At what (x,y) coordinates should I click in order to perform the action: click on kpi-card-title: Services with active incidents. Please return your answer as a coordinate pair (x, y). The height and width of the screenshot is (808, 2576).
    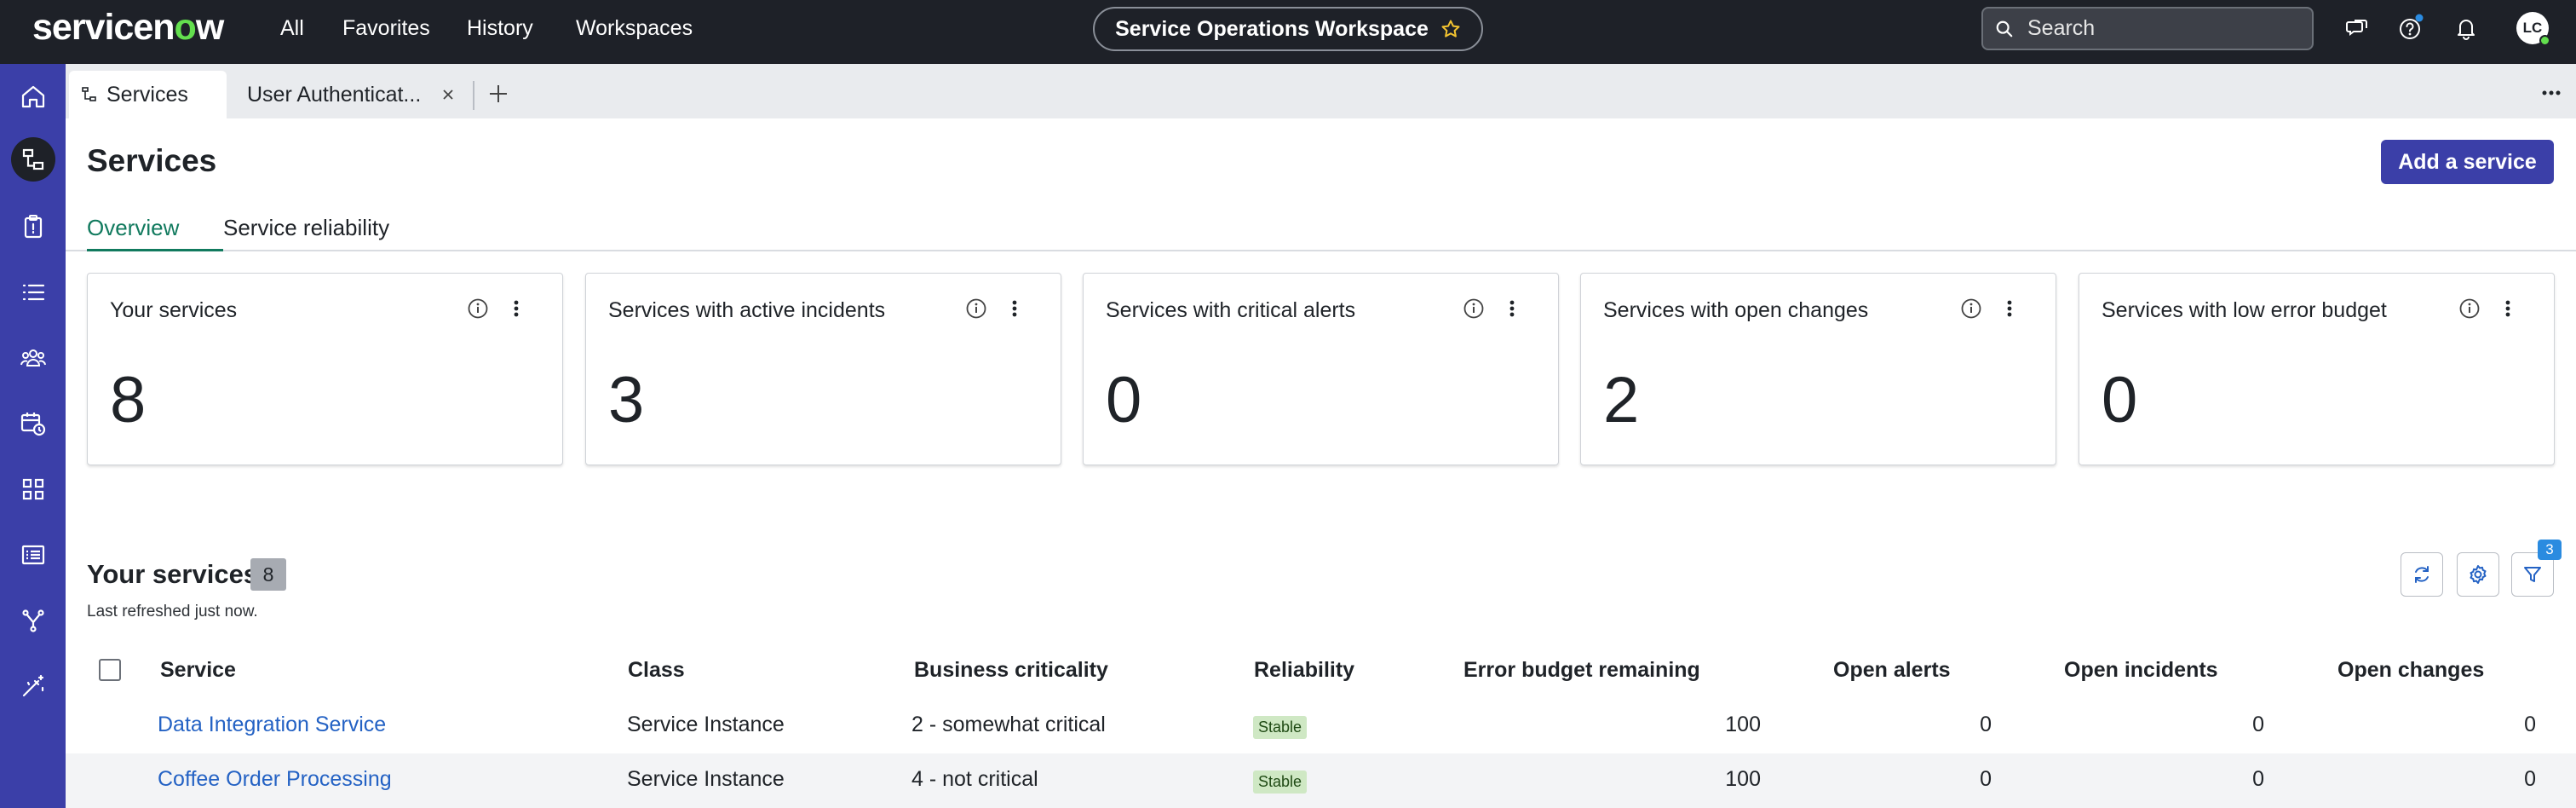
    Looking at the image, I should click on (747, 310).